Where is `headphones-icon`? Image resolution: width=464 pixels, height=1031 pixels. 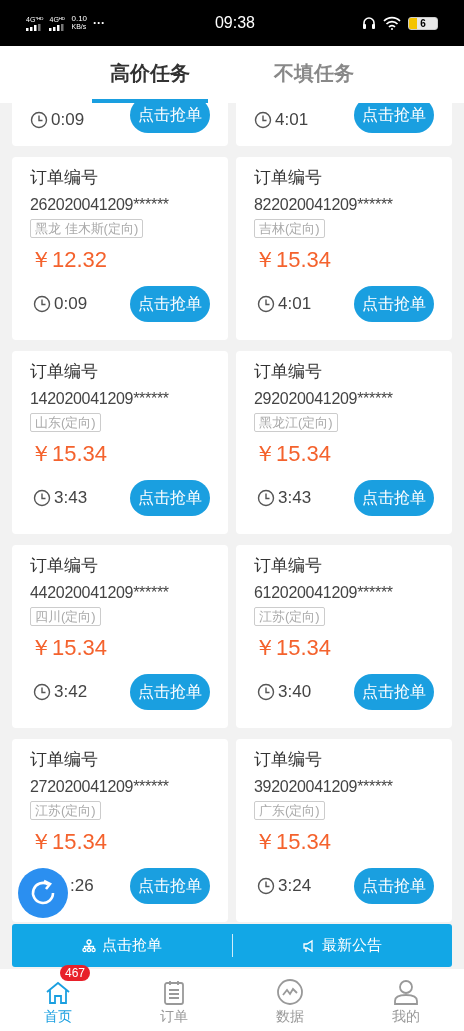 headphones-icon is located at coordinates (369, 23).